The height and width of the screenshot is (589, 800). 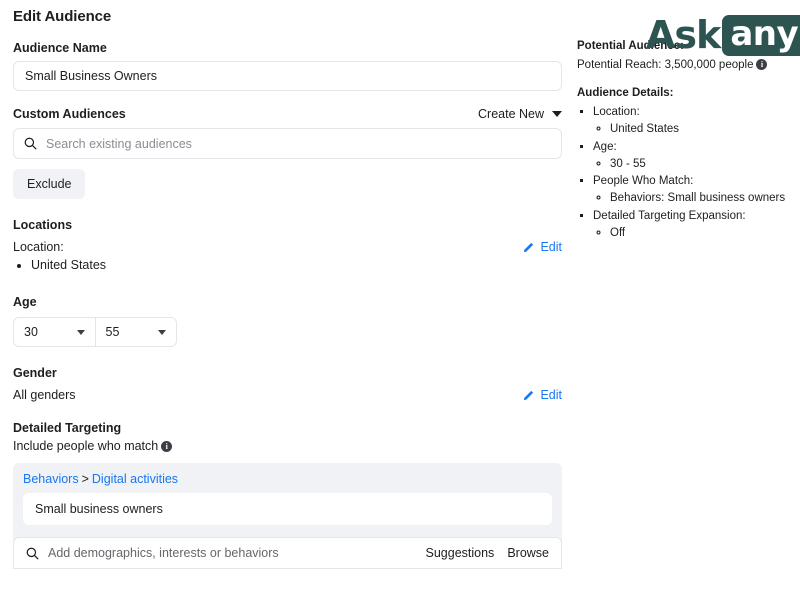 I want to click on detail-label: Detailed Targeting Expansion:, so click(x=669, y=215).